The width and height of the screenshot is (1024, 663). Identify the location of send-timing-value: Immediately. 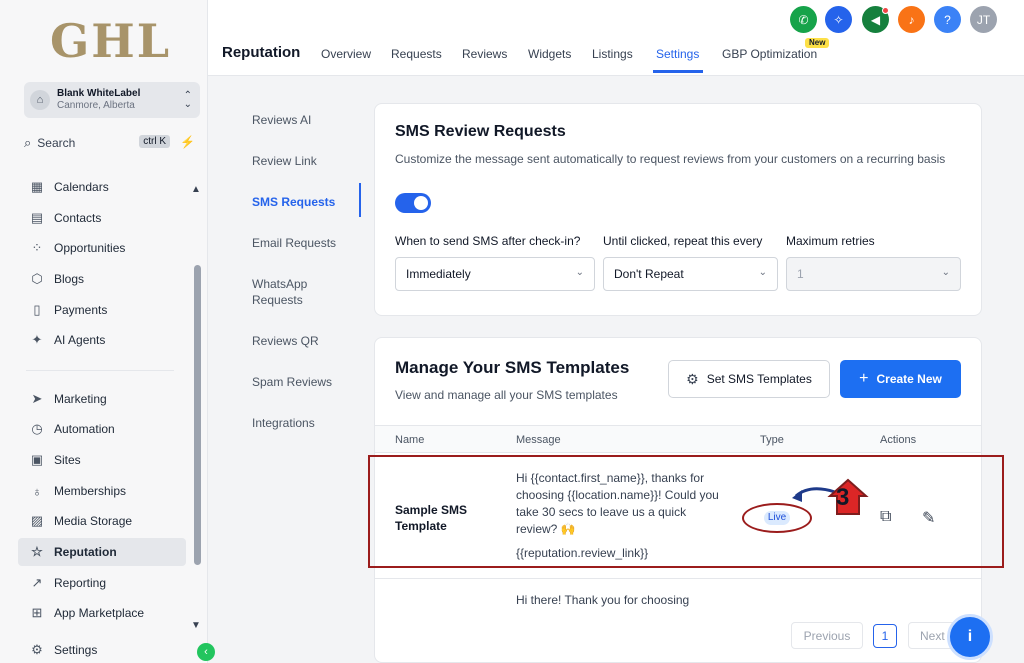
(438, 274).